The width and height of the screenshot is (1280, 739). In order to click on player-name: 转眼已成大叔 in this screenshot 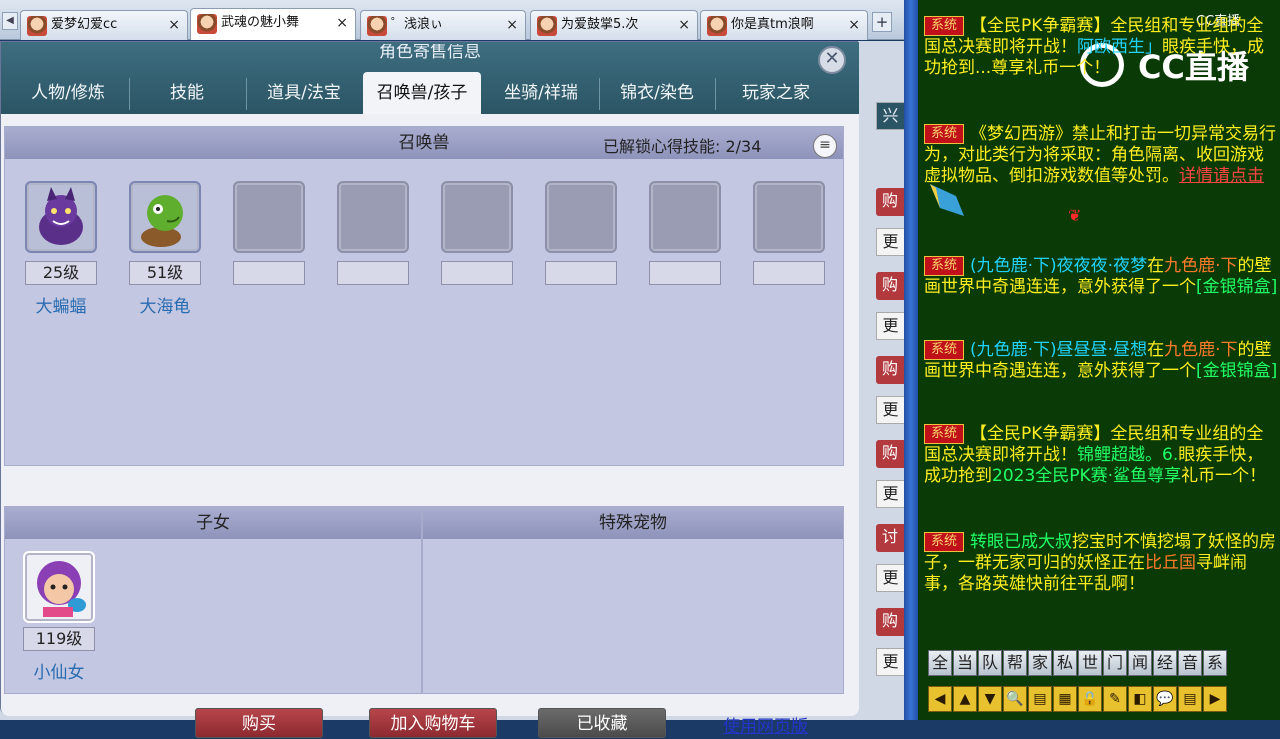, I will do `click(1021, 542)`.